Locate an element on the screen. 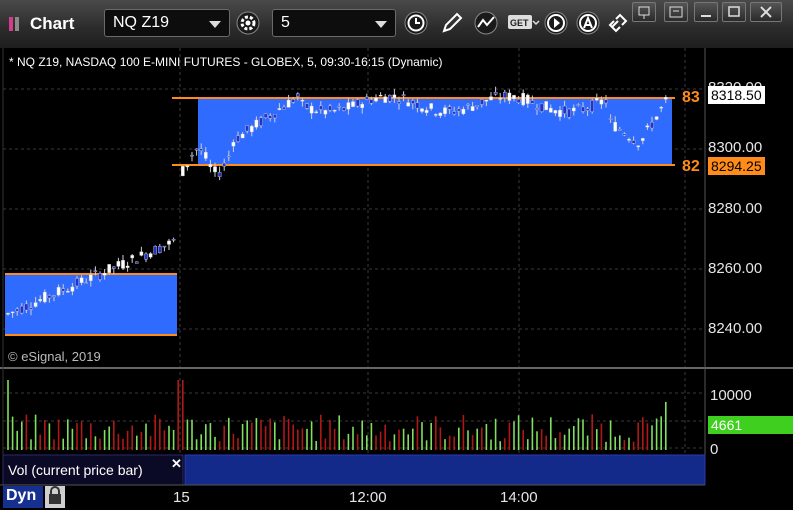 This screenshot has height=510, width=793. close-button is located at coordinates (766, 12).